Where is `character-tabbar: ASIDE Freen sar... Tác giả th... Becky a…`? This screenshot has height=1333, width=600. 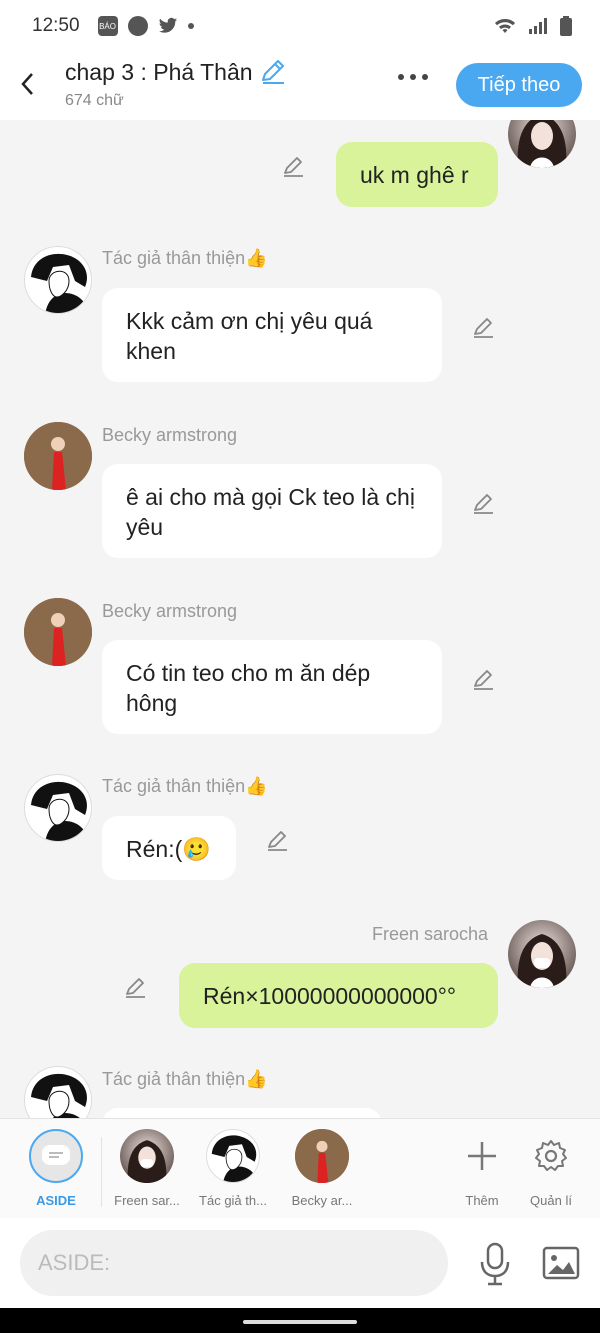 character-tabbar: ASIDE Freen sar... Tác giả th... Becky a… is located at coordinates (300, 1168).